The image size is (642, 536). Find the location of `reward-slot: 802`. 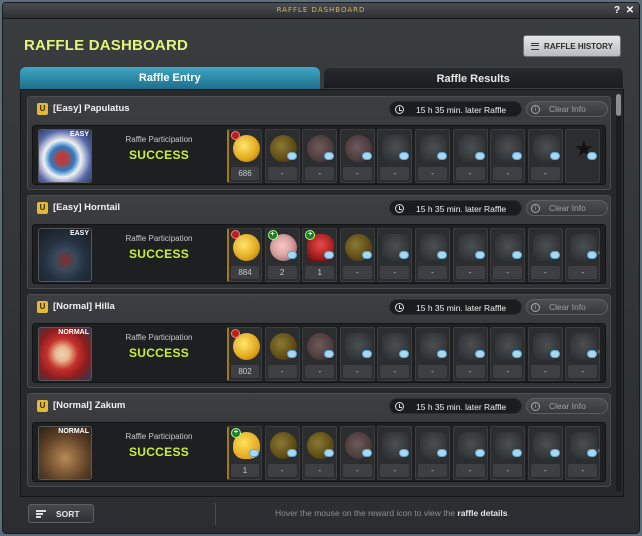

reward-slot: 802 is located at coordinates (244, 354).